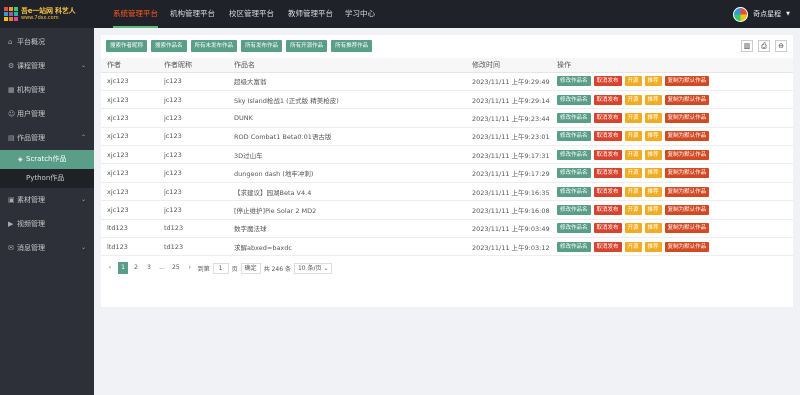 The width and height of the screenshot is (800, 395). What do you see at coordinates (136, 268) in the screenshot?
I see `page-2: 2` at bounding box center [136, 268].